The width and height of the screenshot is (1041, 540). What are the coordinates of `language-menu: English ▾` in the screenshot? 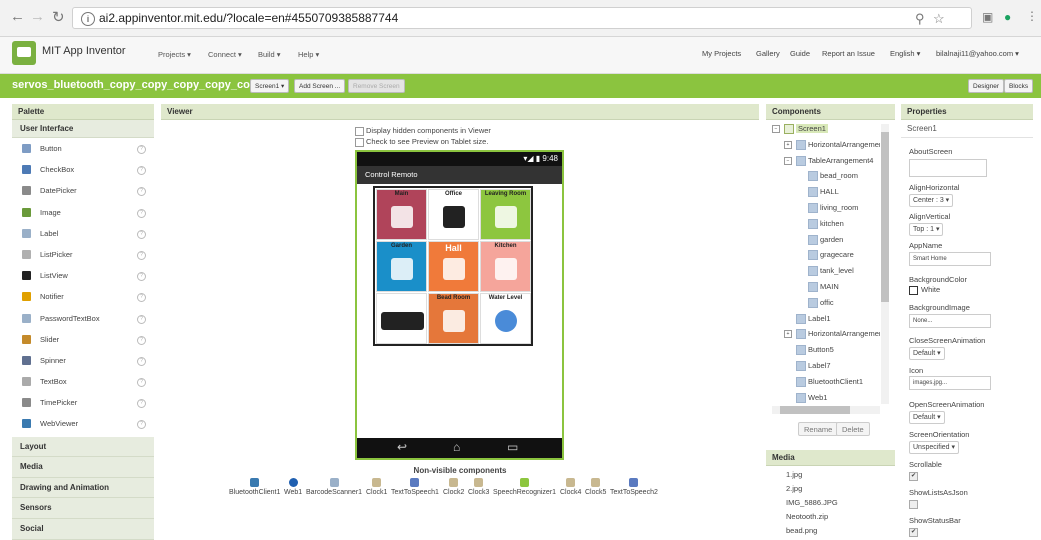 It's located at (905, 53).